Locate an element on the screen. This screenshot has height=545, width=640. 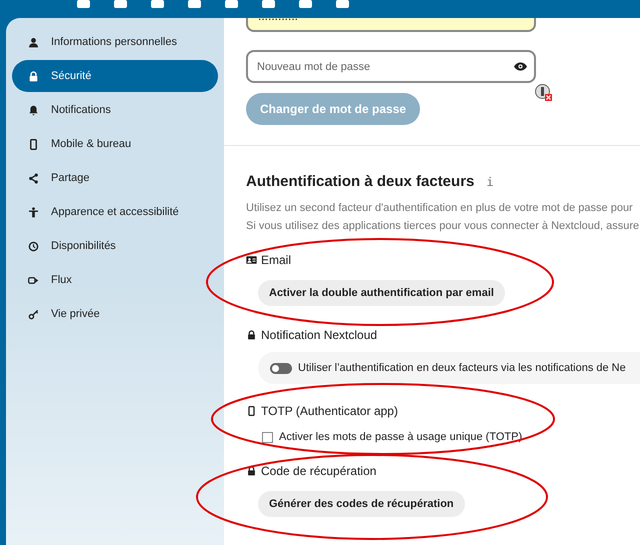
id-card-icon is located at coordinates (251, 260).